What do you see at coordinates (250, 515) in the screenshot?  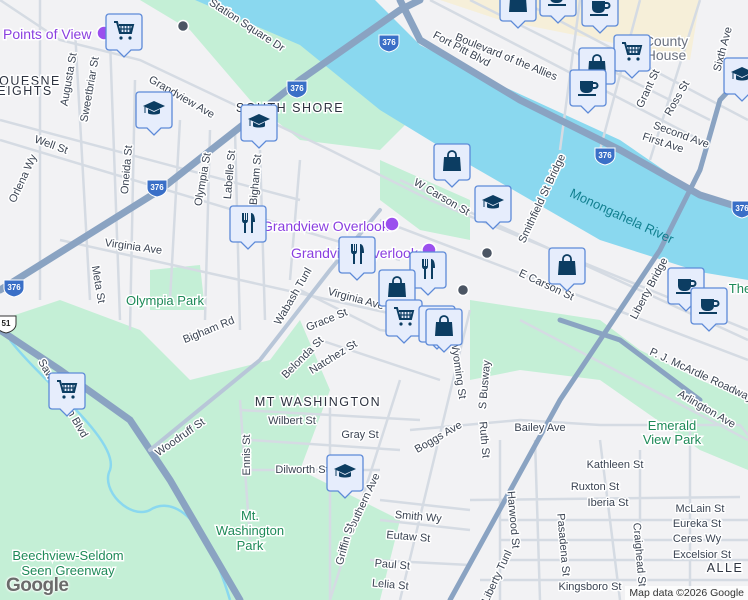 I see `park-label: Mt.` at bounding box center [250, 515].